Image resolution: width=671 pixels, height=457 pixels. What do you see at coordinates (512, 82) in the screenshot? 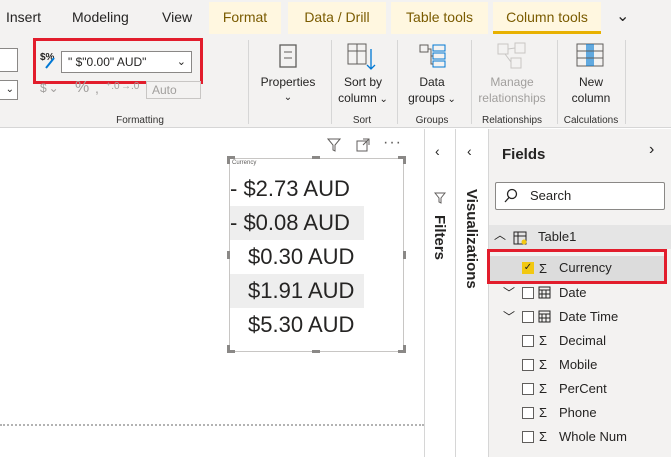
I see `manage-relationships-label-1: Manage` at bounding box center [512, 82].